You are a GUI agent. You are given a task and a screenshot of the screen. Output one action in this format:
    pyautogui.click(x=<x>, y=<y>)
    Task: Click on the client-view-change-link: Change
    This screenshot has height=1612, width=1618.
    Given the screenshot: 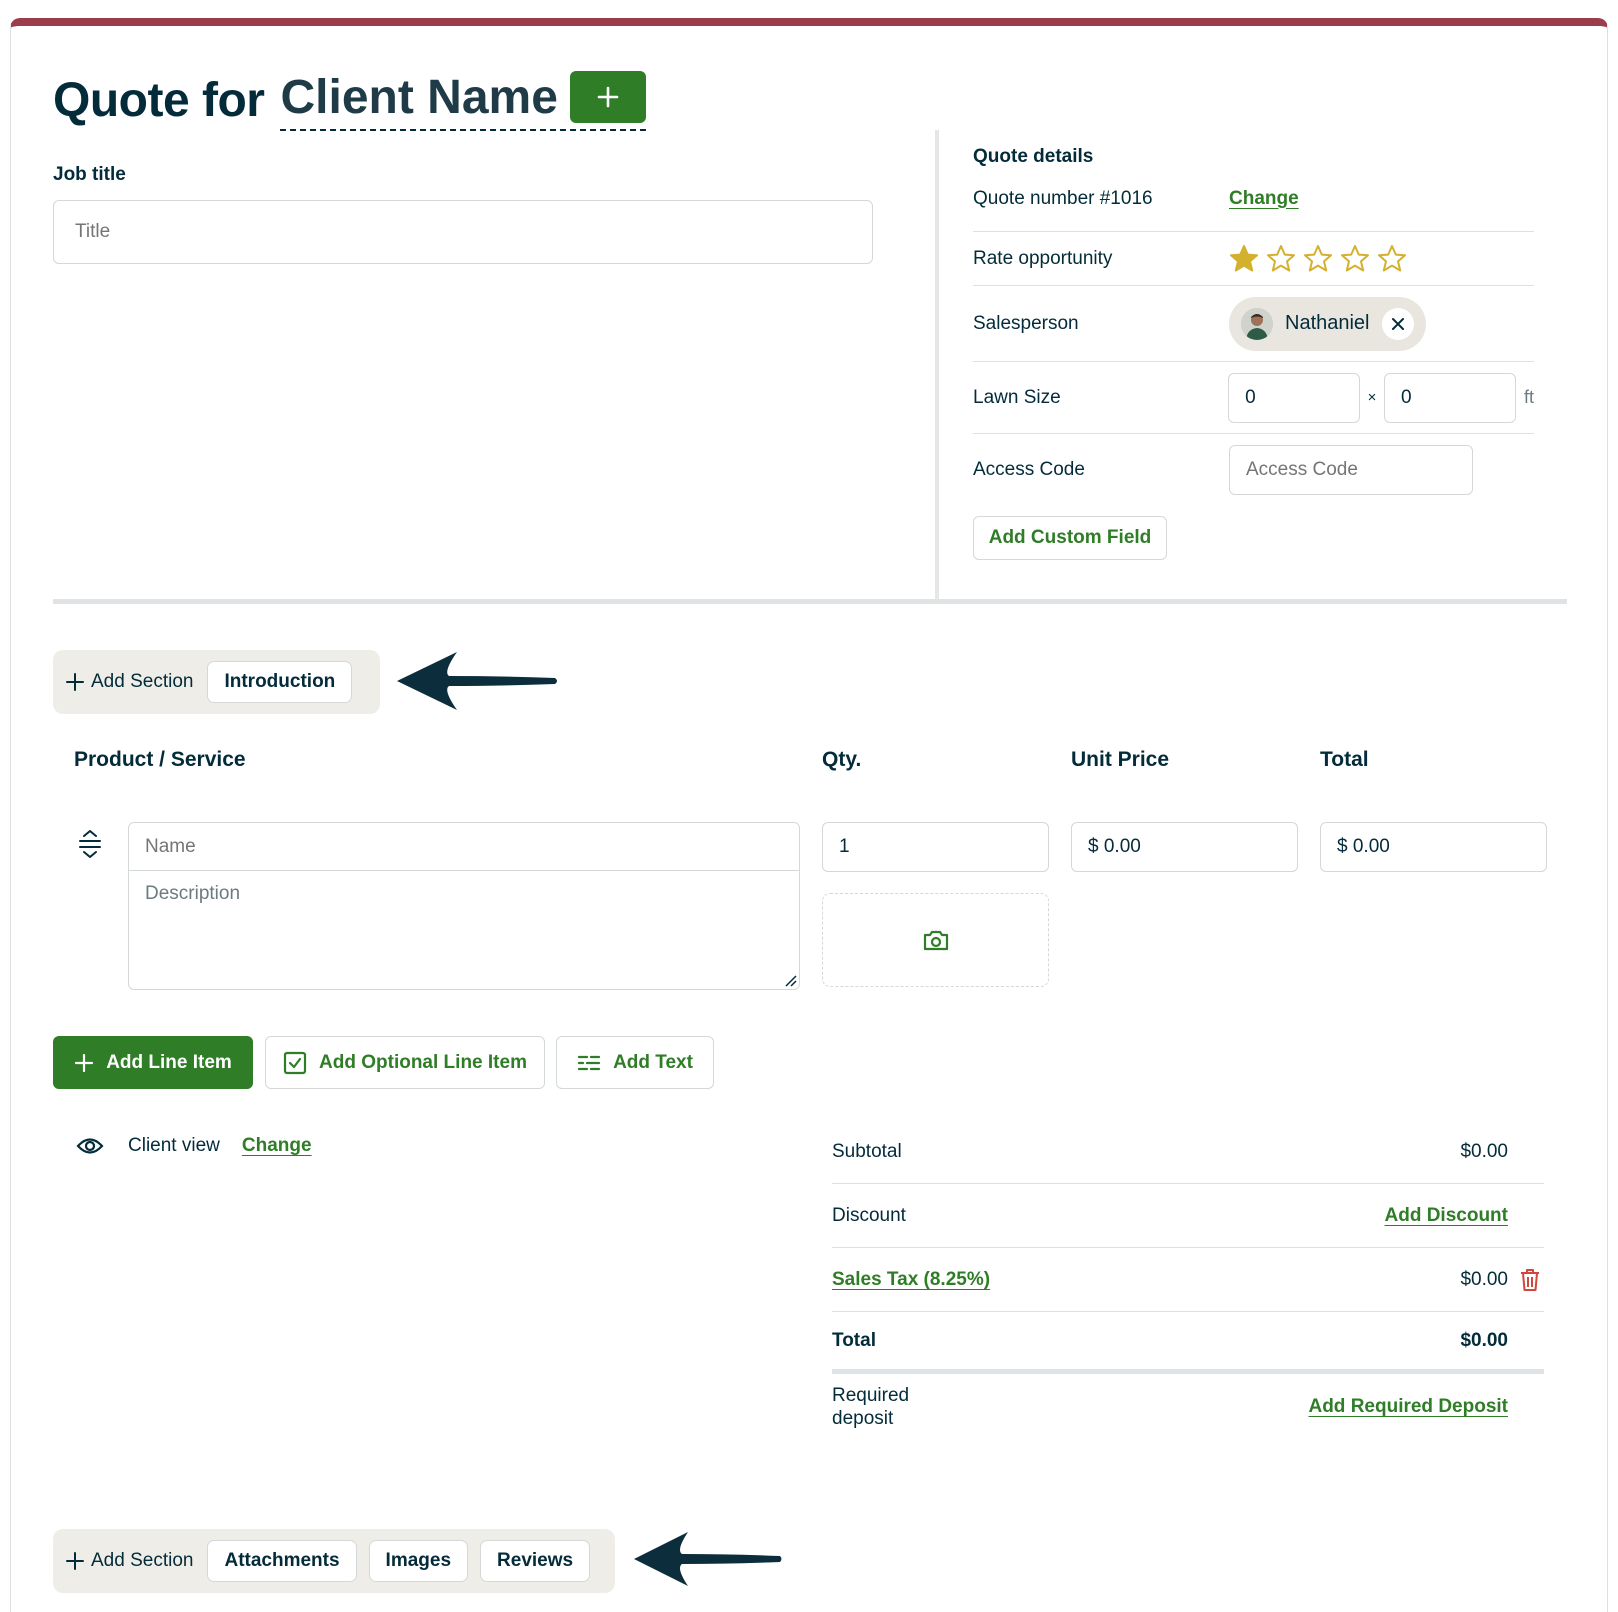 What is the action you would take?
    pyautogui.click(x=277, y=1146)
    